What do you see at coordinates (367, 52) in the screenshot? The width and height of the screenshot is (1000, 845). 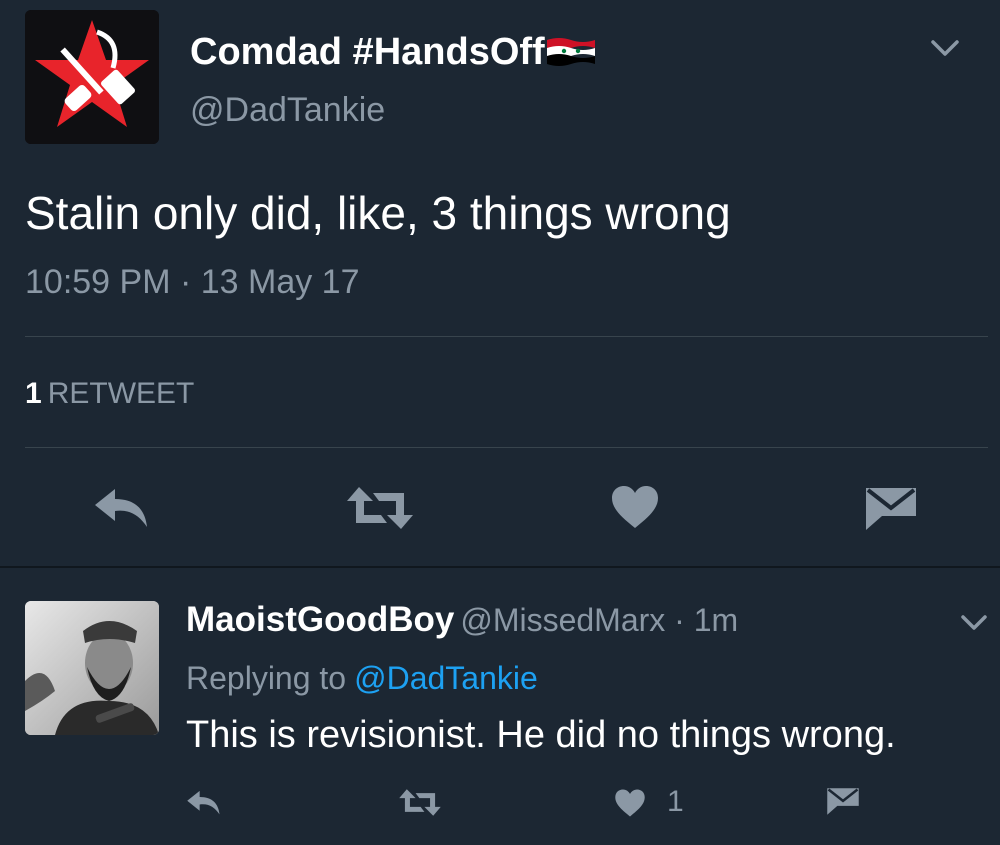 I see `display-name-text: Comdad #HandsOff` at bounding box center [367, 52].